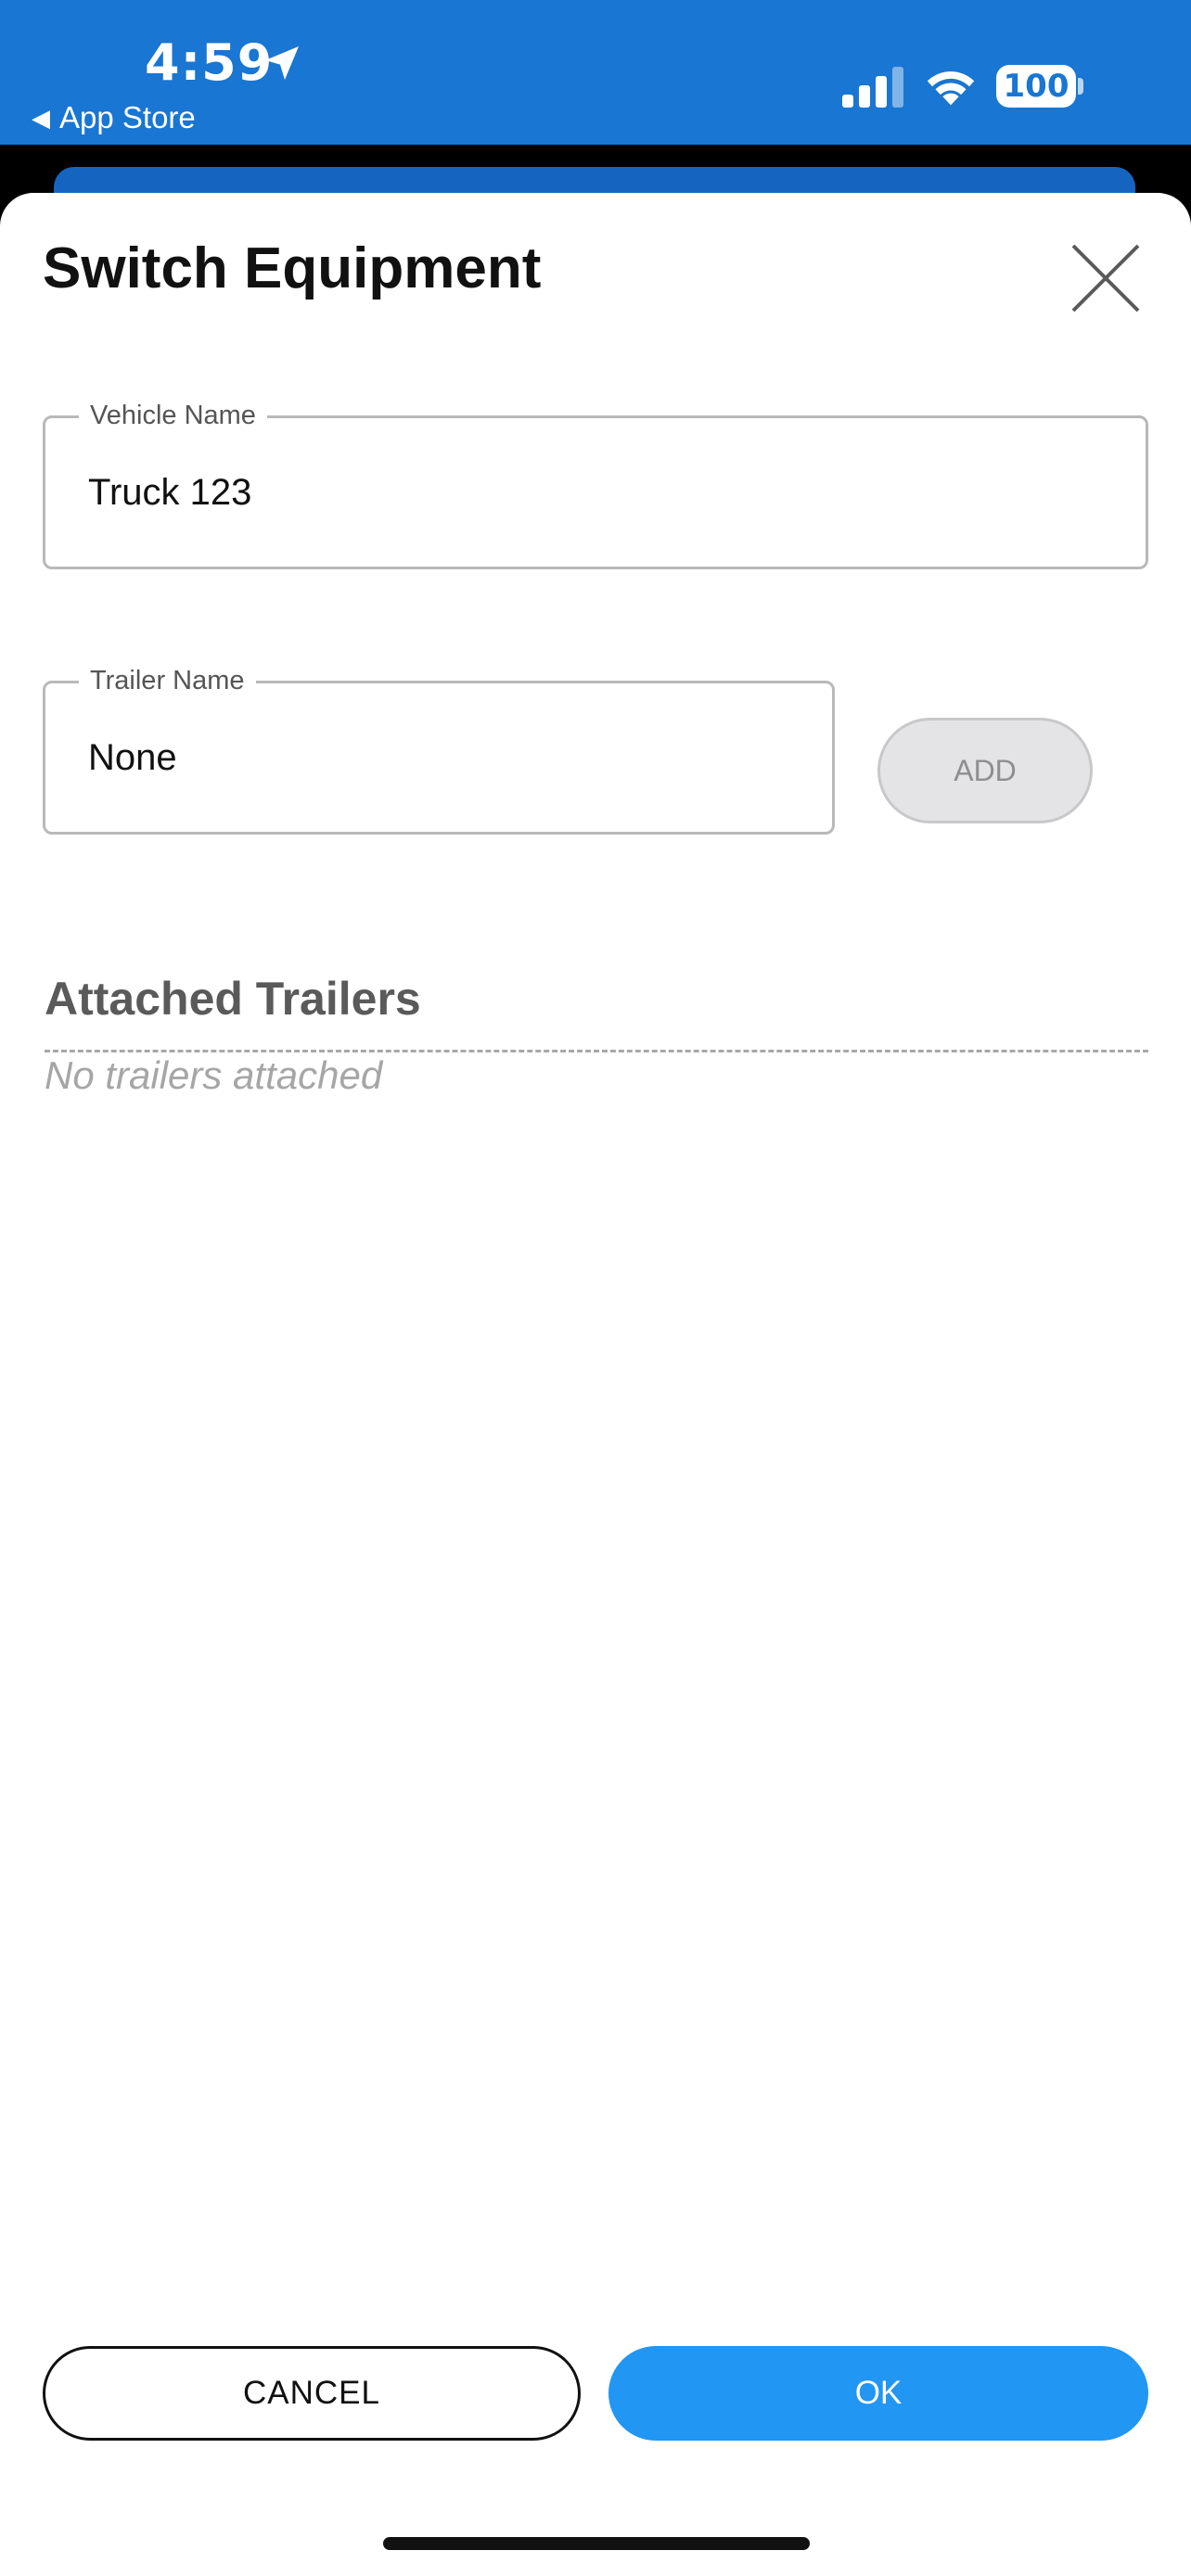 This screenshot has height=2576, width=1191. What do you see at coordinates (41, 118) in the screenshot?
I see `back-triangle-icon: ◀` at bounding box center [41, 118].